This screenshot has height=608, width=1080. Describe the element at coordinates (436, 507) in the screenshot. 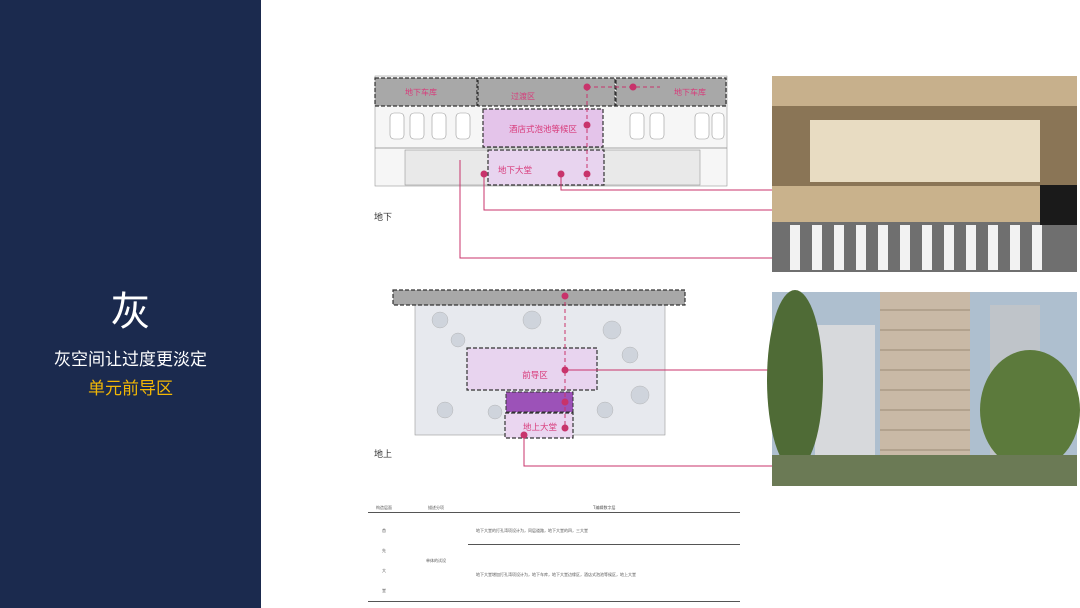

I see `table-header: 描述分项` at that location.